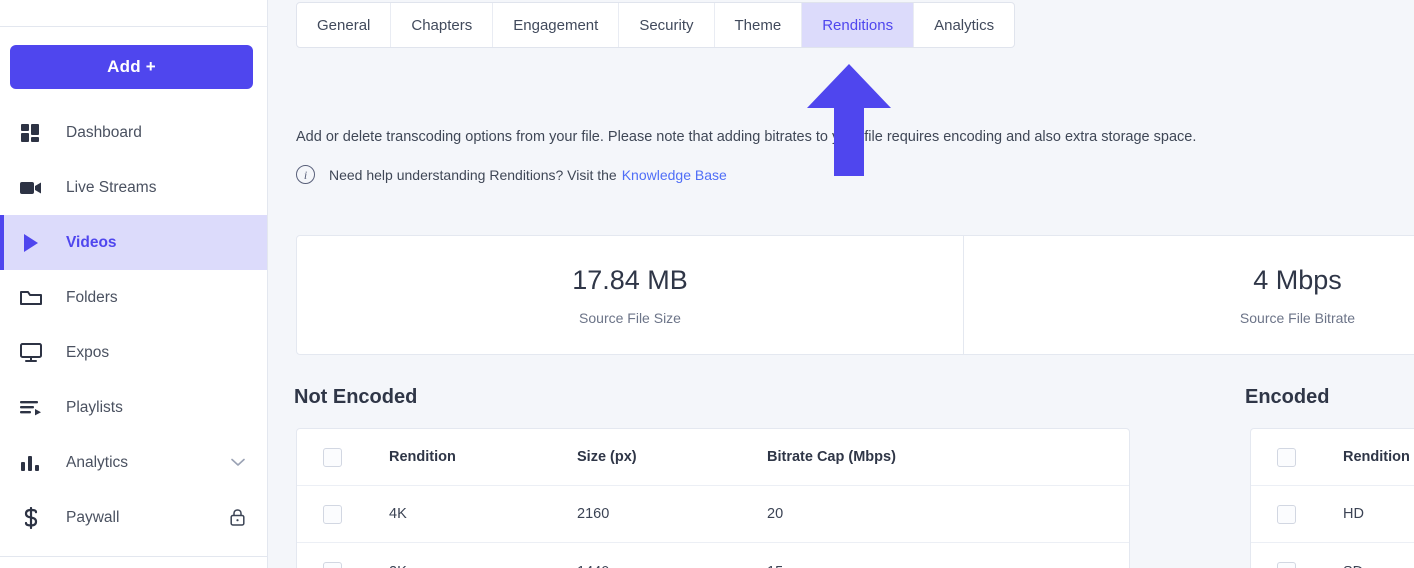 The width and height of the screenshot is (1414, 568). Describe the element at coordinates (713, 514) in the screenshot. I see `table-row: 4K 2160 20` at that location.